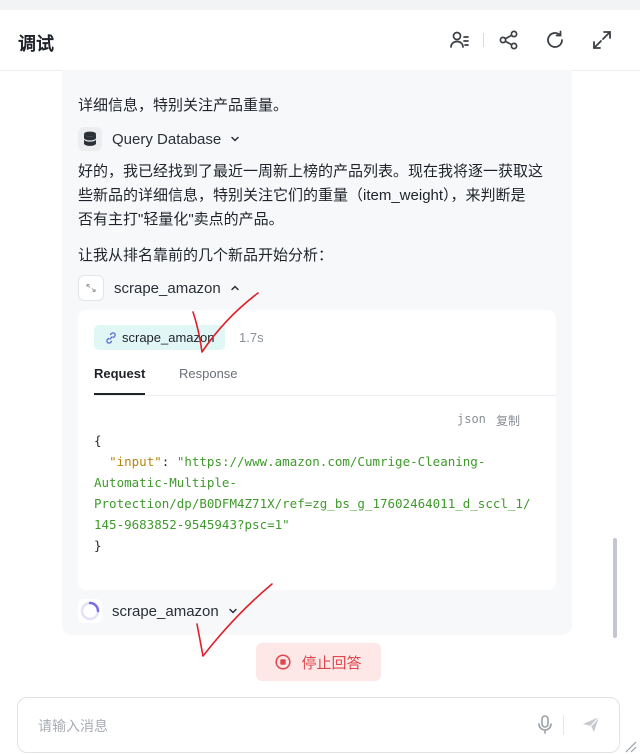  What do you see at coordinates (167, 139) in the screenshot?
I see `tool-name: Query Database` at bounding box center [167, 139].